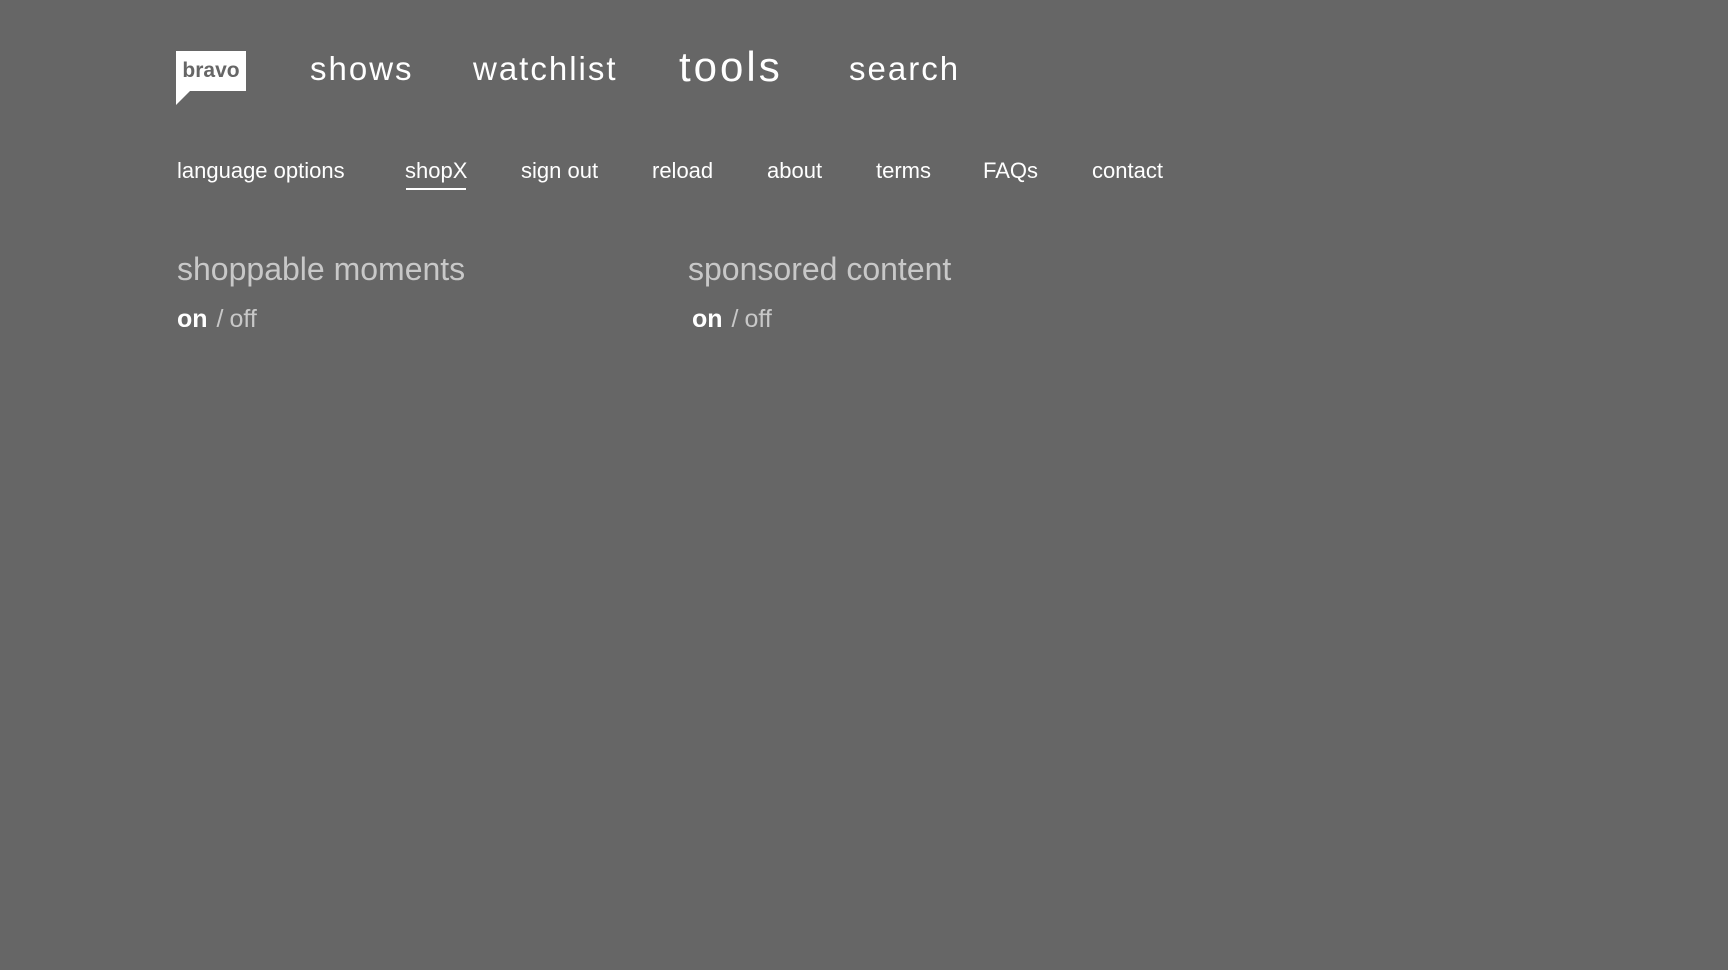  What do you see at coordinates (362, 69) in the screenshot?
I see `nav-shows: shows` at bounding box center [362, 69].